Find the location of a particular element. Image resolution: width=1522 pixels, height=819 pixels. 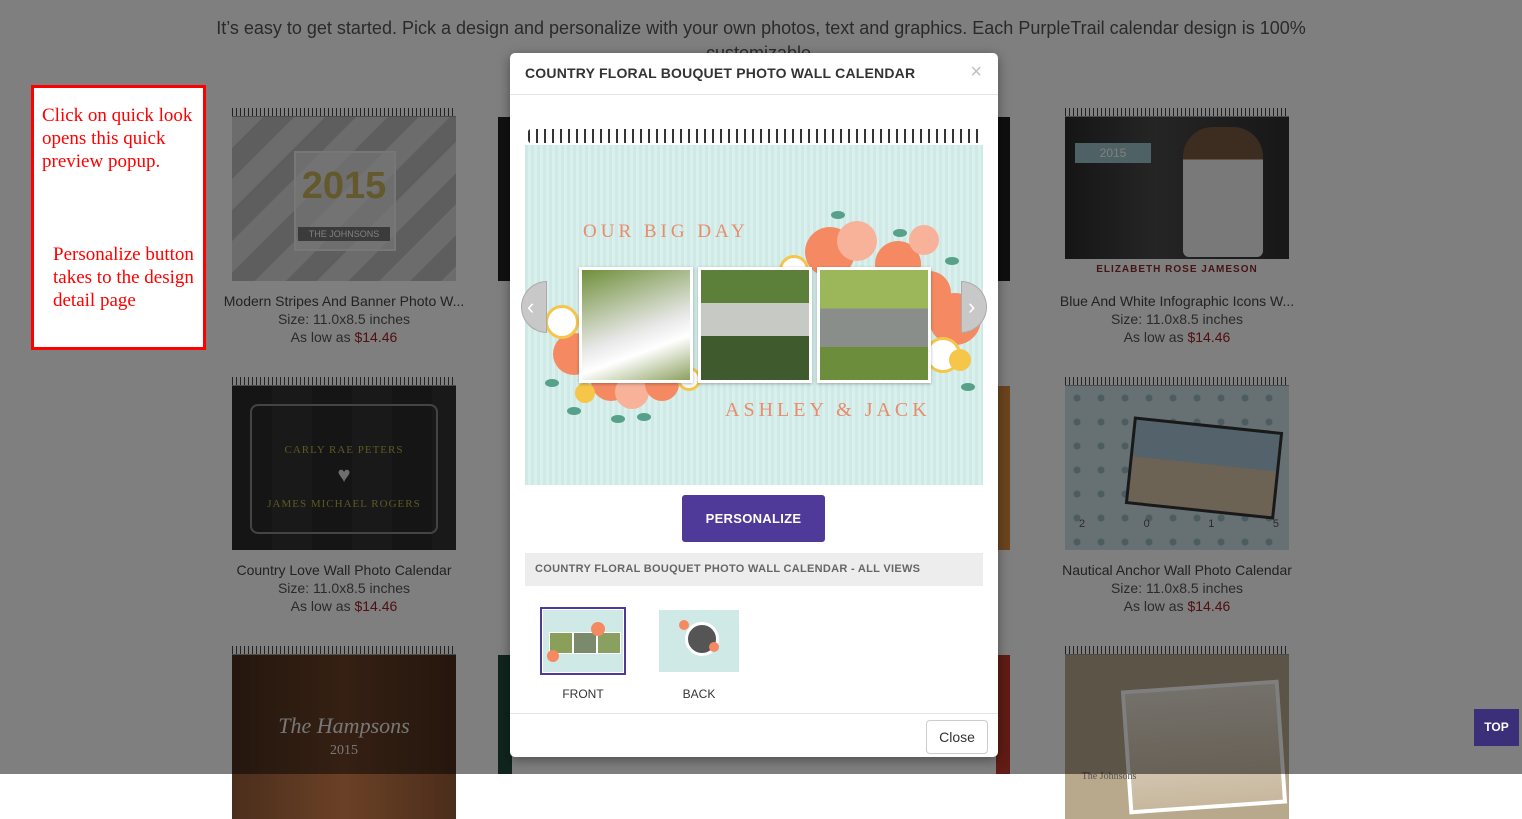

view-thumbnail-back: BACK is located at coordinates (699, 654).